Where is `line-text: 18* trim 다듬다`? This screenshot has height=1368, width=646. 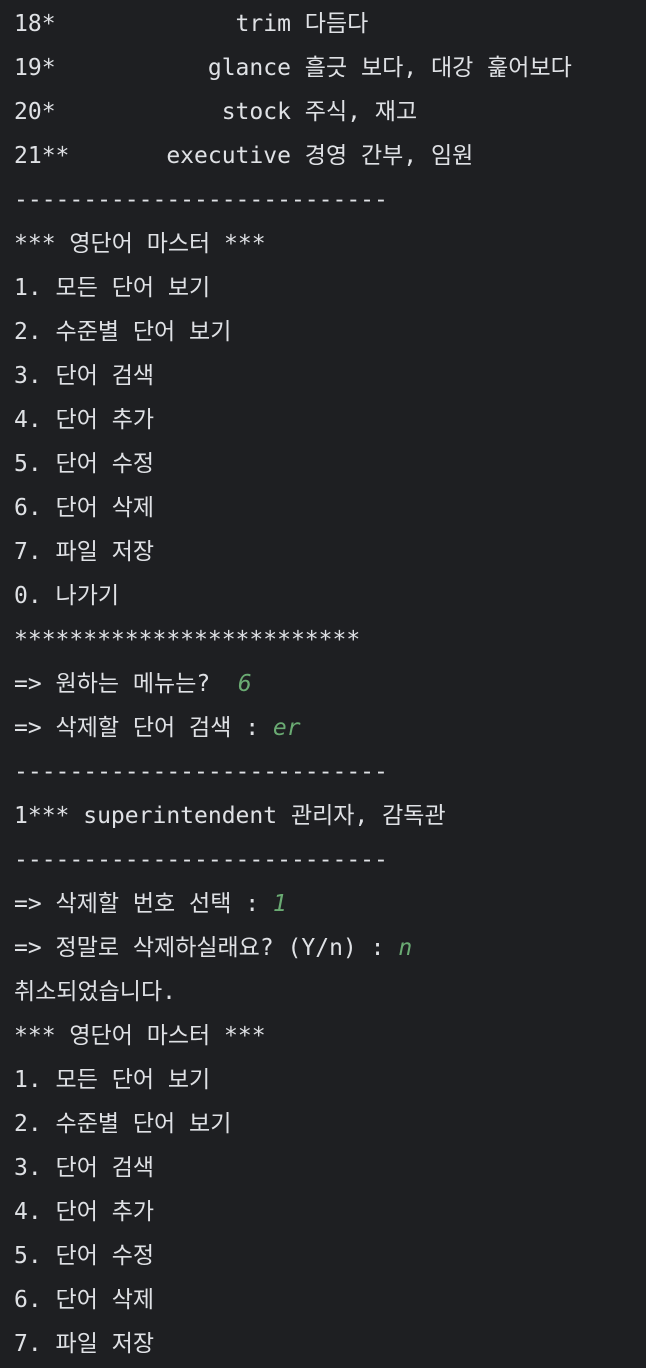 line-text: 18* trim 다듬다 is located at coordinates (191, 24).